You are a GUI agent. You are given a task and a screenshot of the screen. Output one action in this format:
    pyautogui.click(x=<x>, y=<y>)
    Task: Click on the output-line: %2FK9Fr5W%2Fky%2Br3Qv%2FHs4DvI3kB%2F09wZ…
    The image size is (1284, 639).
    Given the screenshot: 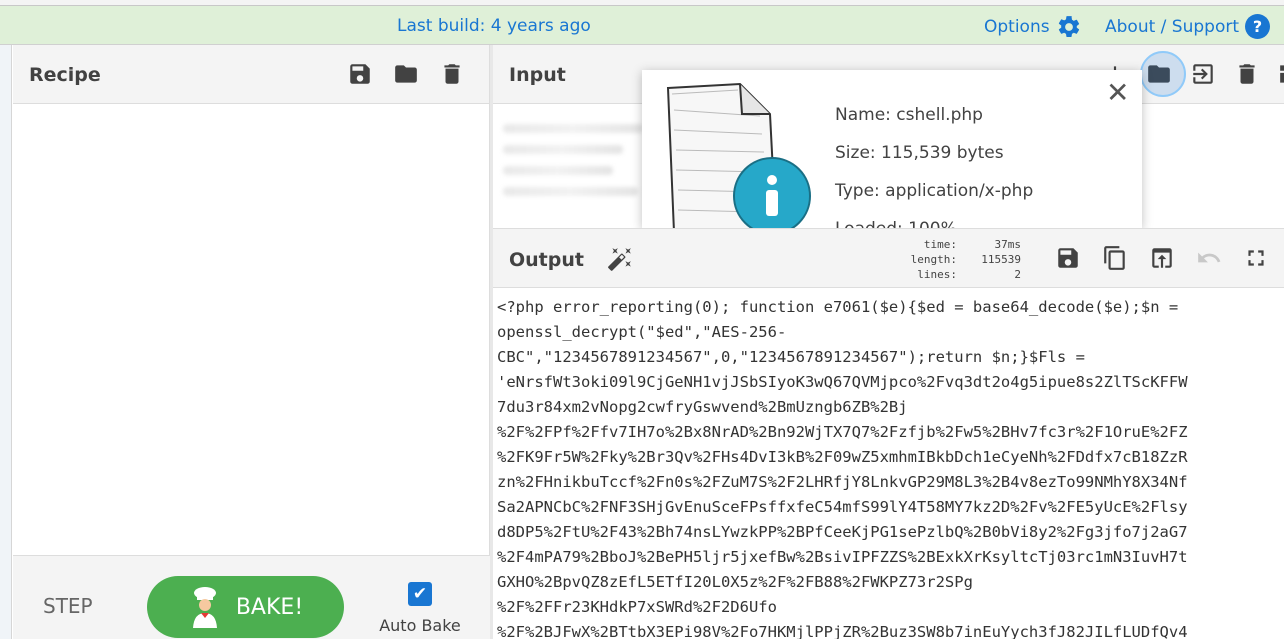 What is the action you would take?
    pyautogui.click(x=842, y=457)
    